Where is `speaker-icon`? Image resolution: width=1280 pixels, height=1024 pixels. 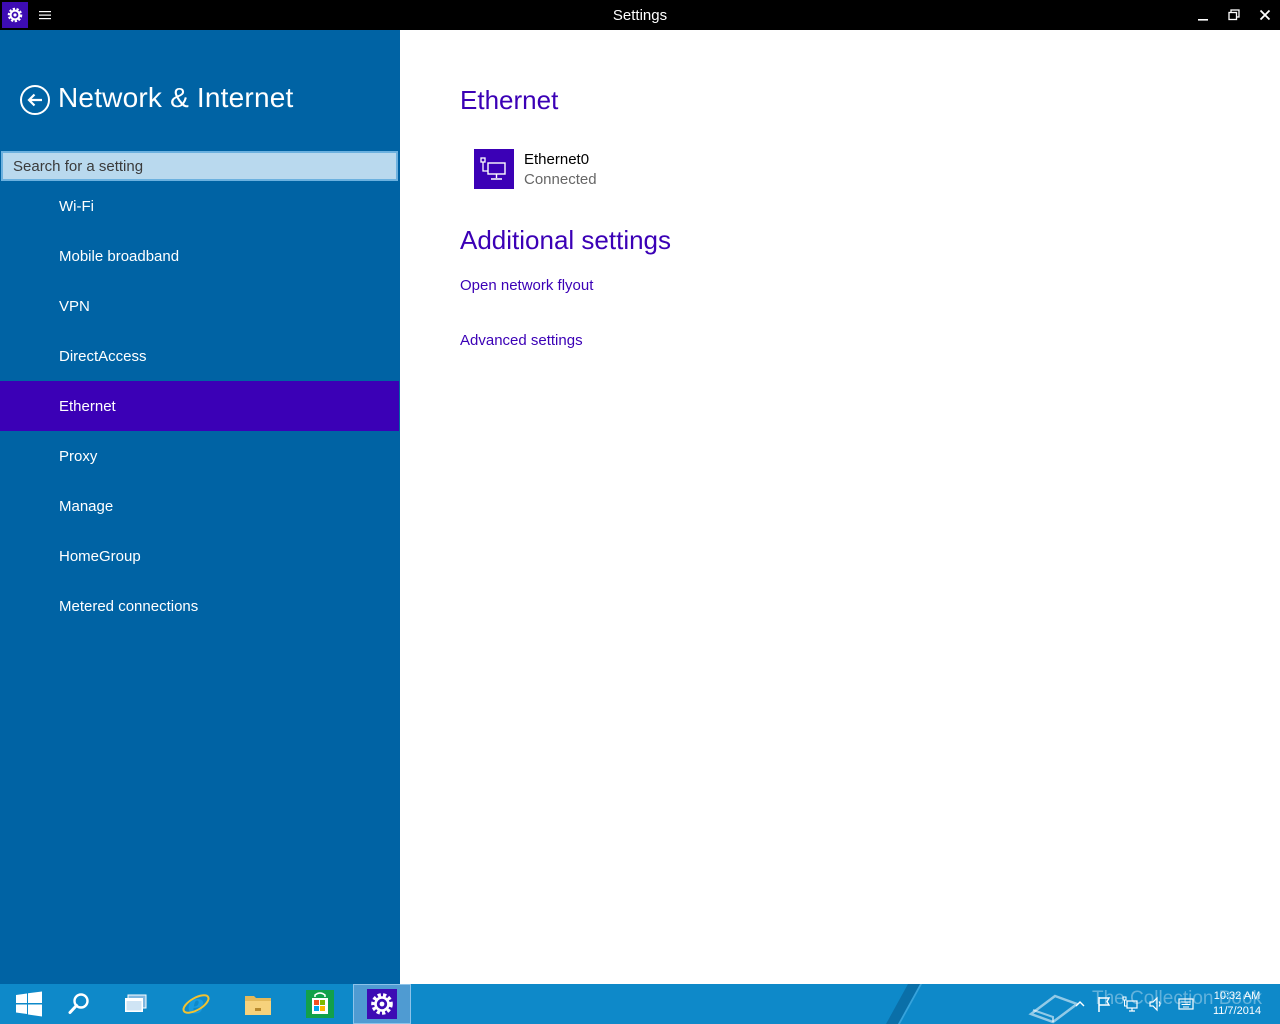 speaker-icon is located at coordinates (1155, 1004).